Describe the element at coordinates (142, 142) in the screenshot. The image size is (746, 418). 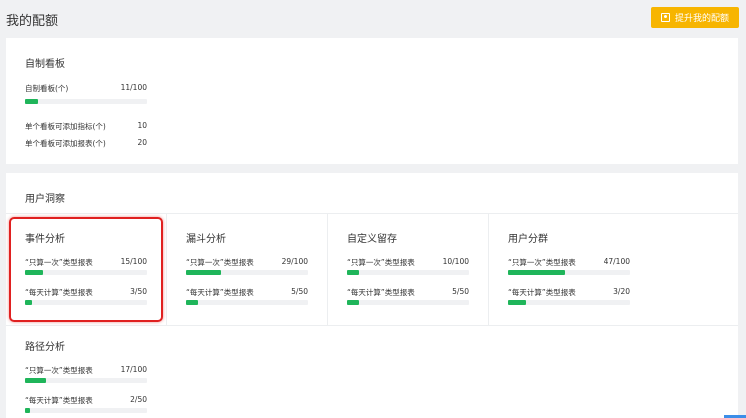
I see `dashboard-reports-value: 20` at that location.